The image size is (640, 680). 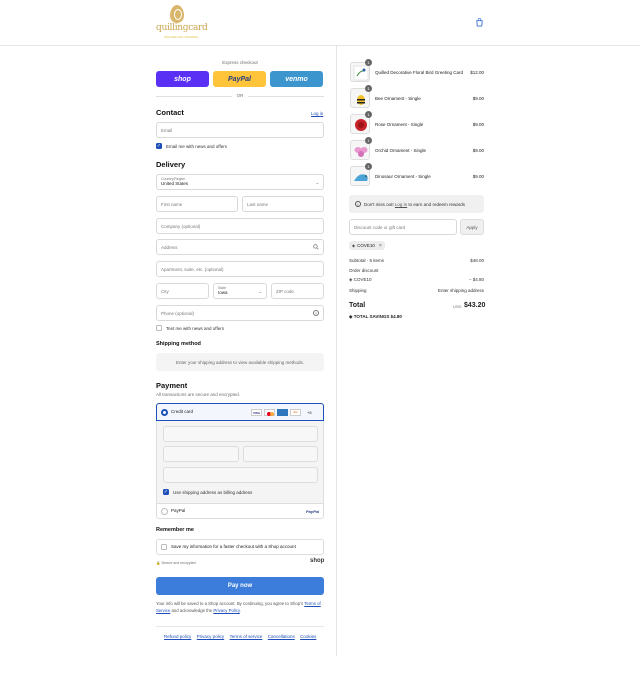 What do you see at coordinates (240, 226) in the screenshot?
I see `company-field: Company (optional)` at bounding box center [240, 226].